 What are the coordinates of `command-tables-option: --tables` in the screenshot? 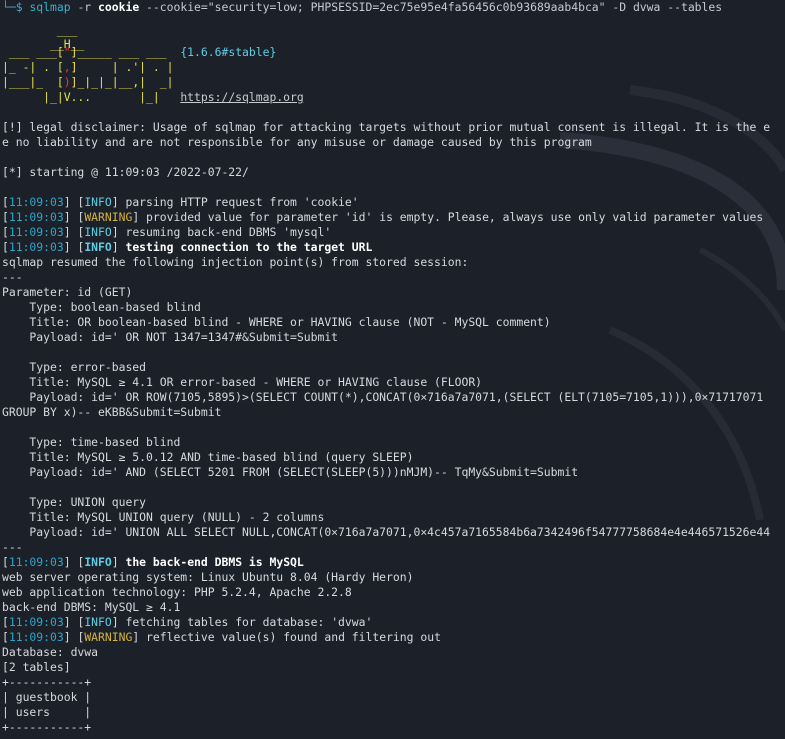 It's located at (695, 7).